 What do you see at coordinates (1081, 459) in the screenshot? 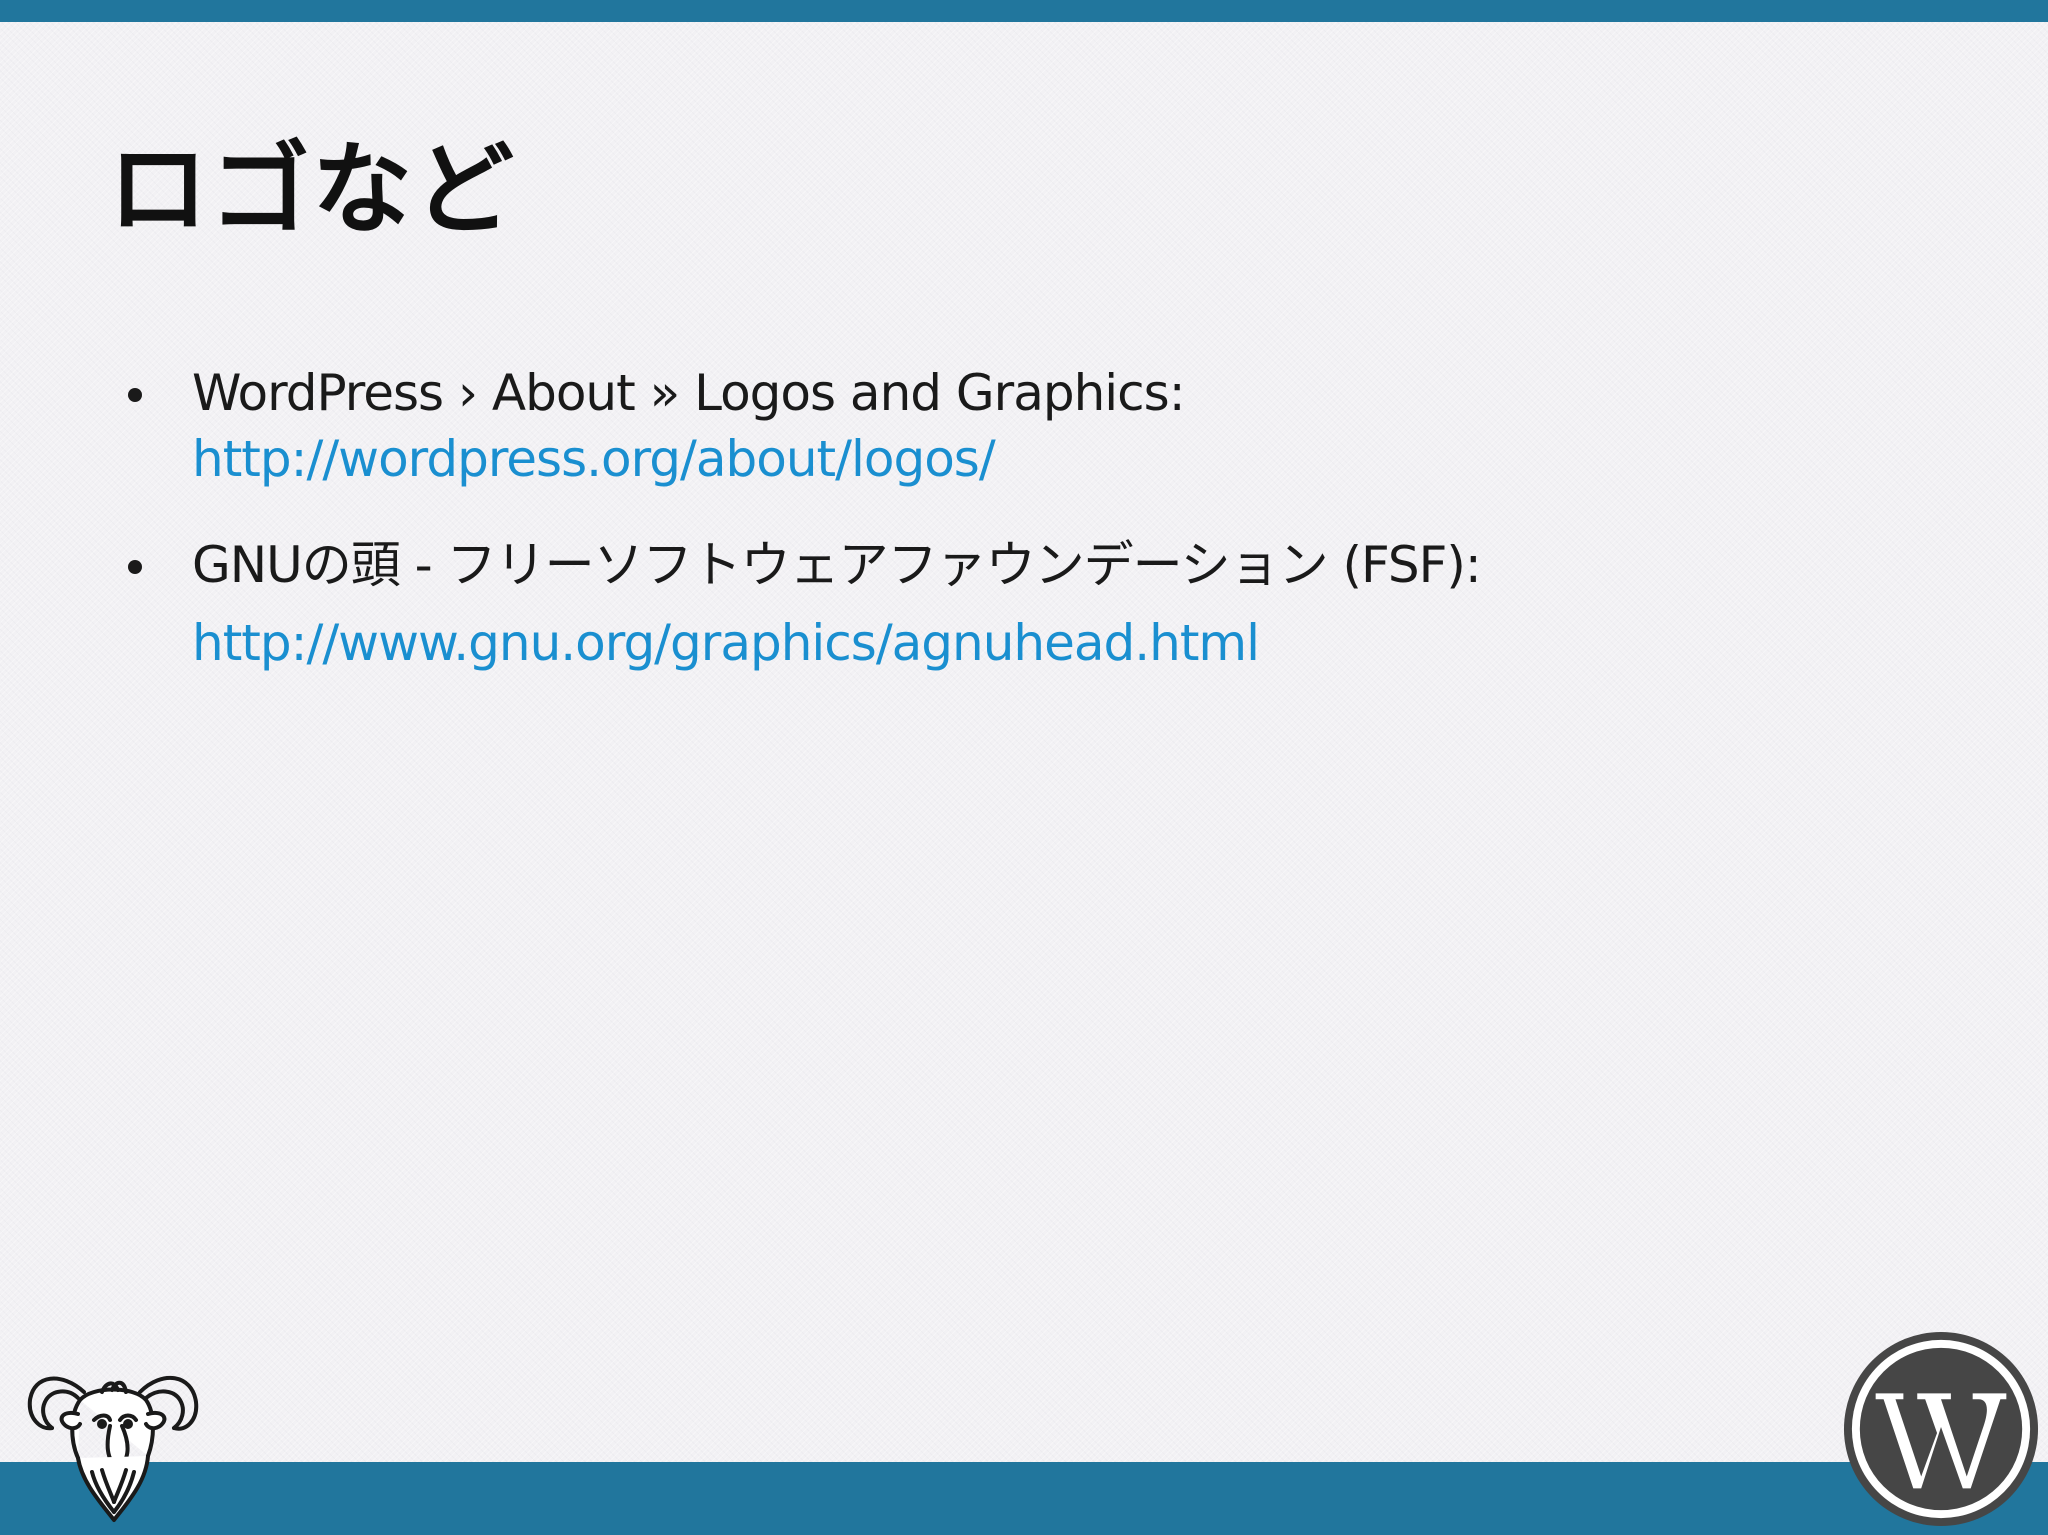
I see `wordpress-logos-link: http://wordpress.org/about/logos/` at bounding box center [1081, 459].